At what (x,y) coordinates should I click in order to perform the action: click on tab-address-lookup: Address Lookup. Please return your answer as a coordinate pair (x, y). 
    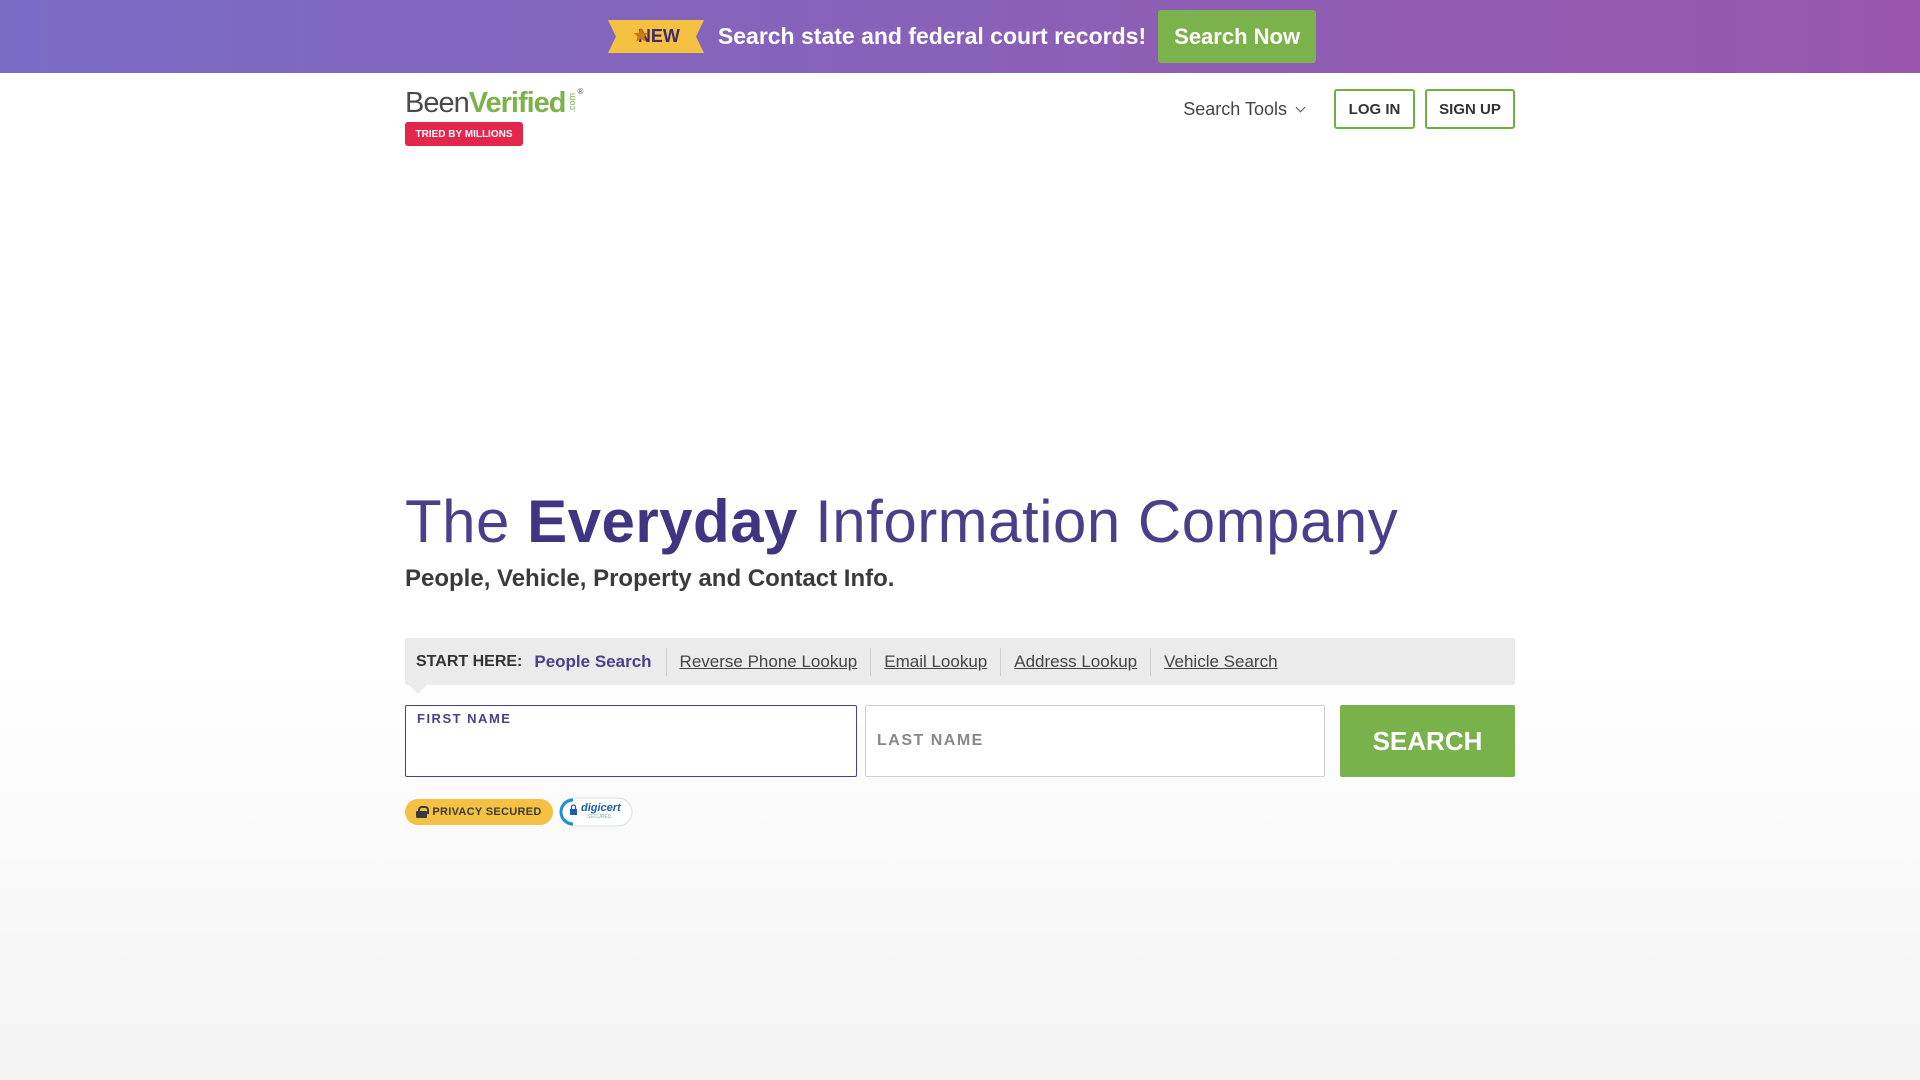
    Looking at the image, I should click on (1075, 661).